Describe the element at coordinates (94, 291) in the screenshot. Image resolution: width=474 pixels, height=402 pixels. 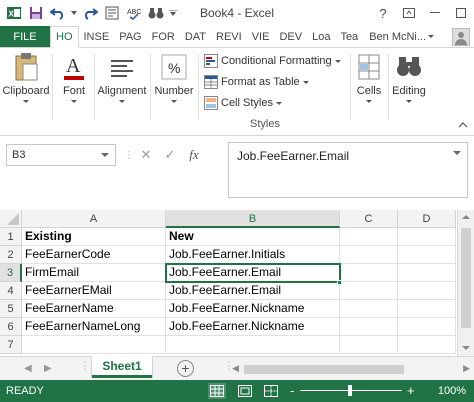
I see `cell-a4: FeeEarnerEMail` at that location.